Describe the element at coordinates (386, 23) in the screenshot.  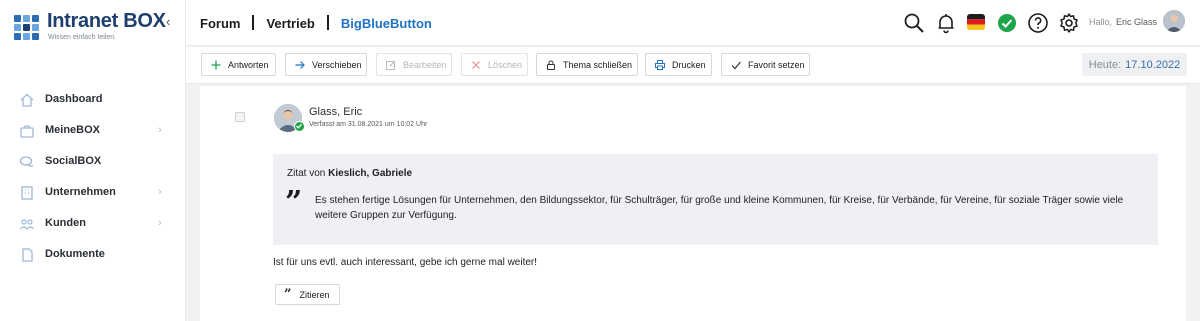
I see `breadcrumb-bigbluebutton: BigBlueButton` at that location.